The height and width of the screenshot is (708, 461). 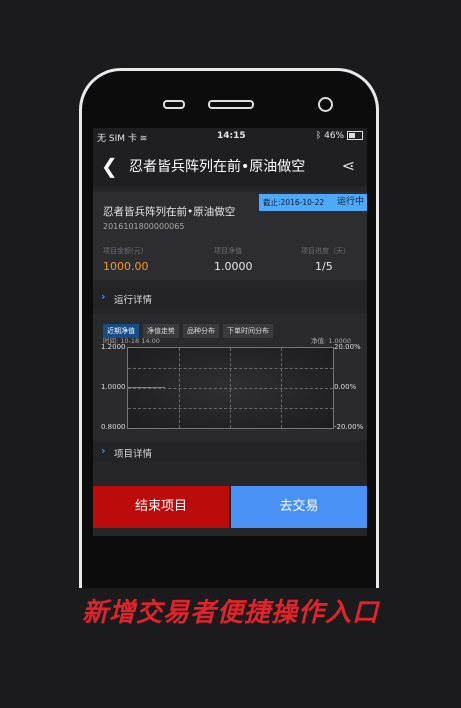 What do you see at coordinates (230, 452) in the screenshot?
I see `project-details-header: › 项目详情` at bounding box center [230, 452].